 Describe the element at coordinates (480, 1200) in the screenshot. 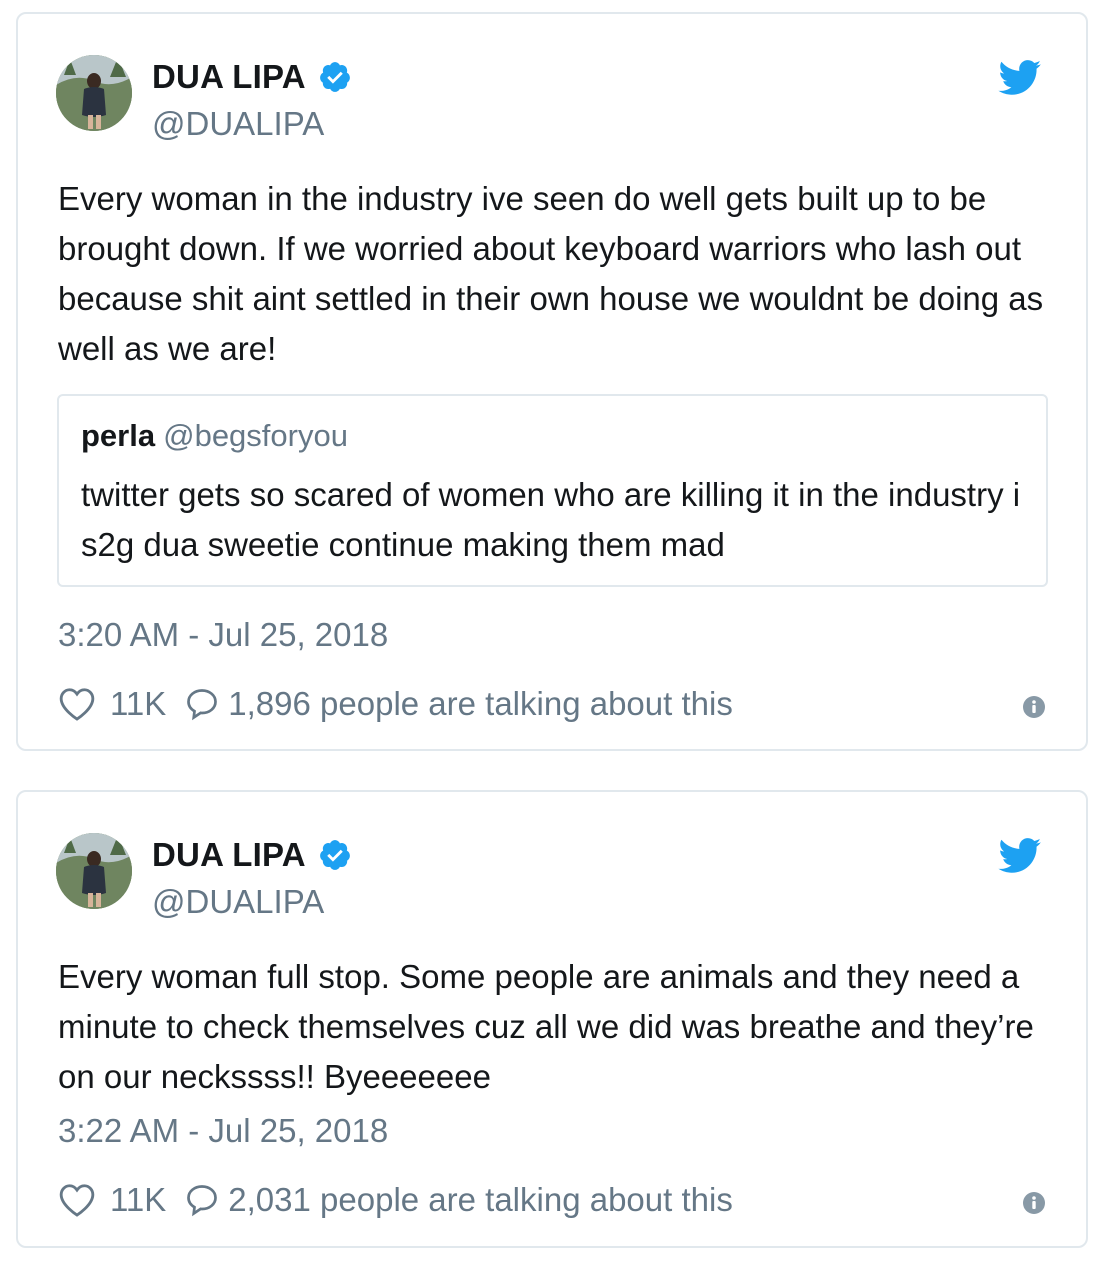

I see `talking-count: 2,031 people are talking about this` at that location.